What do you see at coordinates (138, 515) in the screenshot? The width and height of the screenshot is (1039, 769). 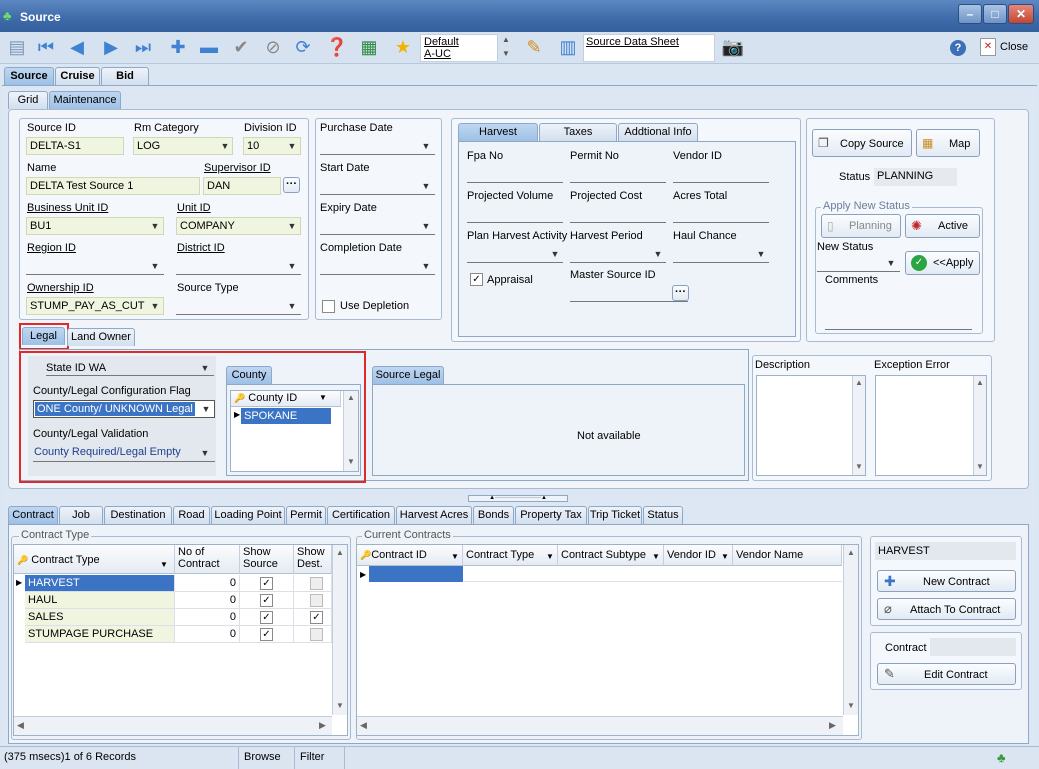 I see `tab-destination: Destination` at bounding box center [138, 515].